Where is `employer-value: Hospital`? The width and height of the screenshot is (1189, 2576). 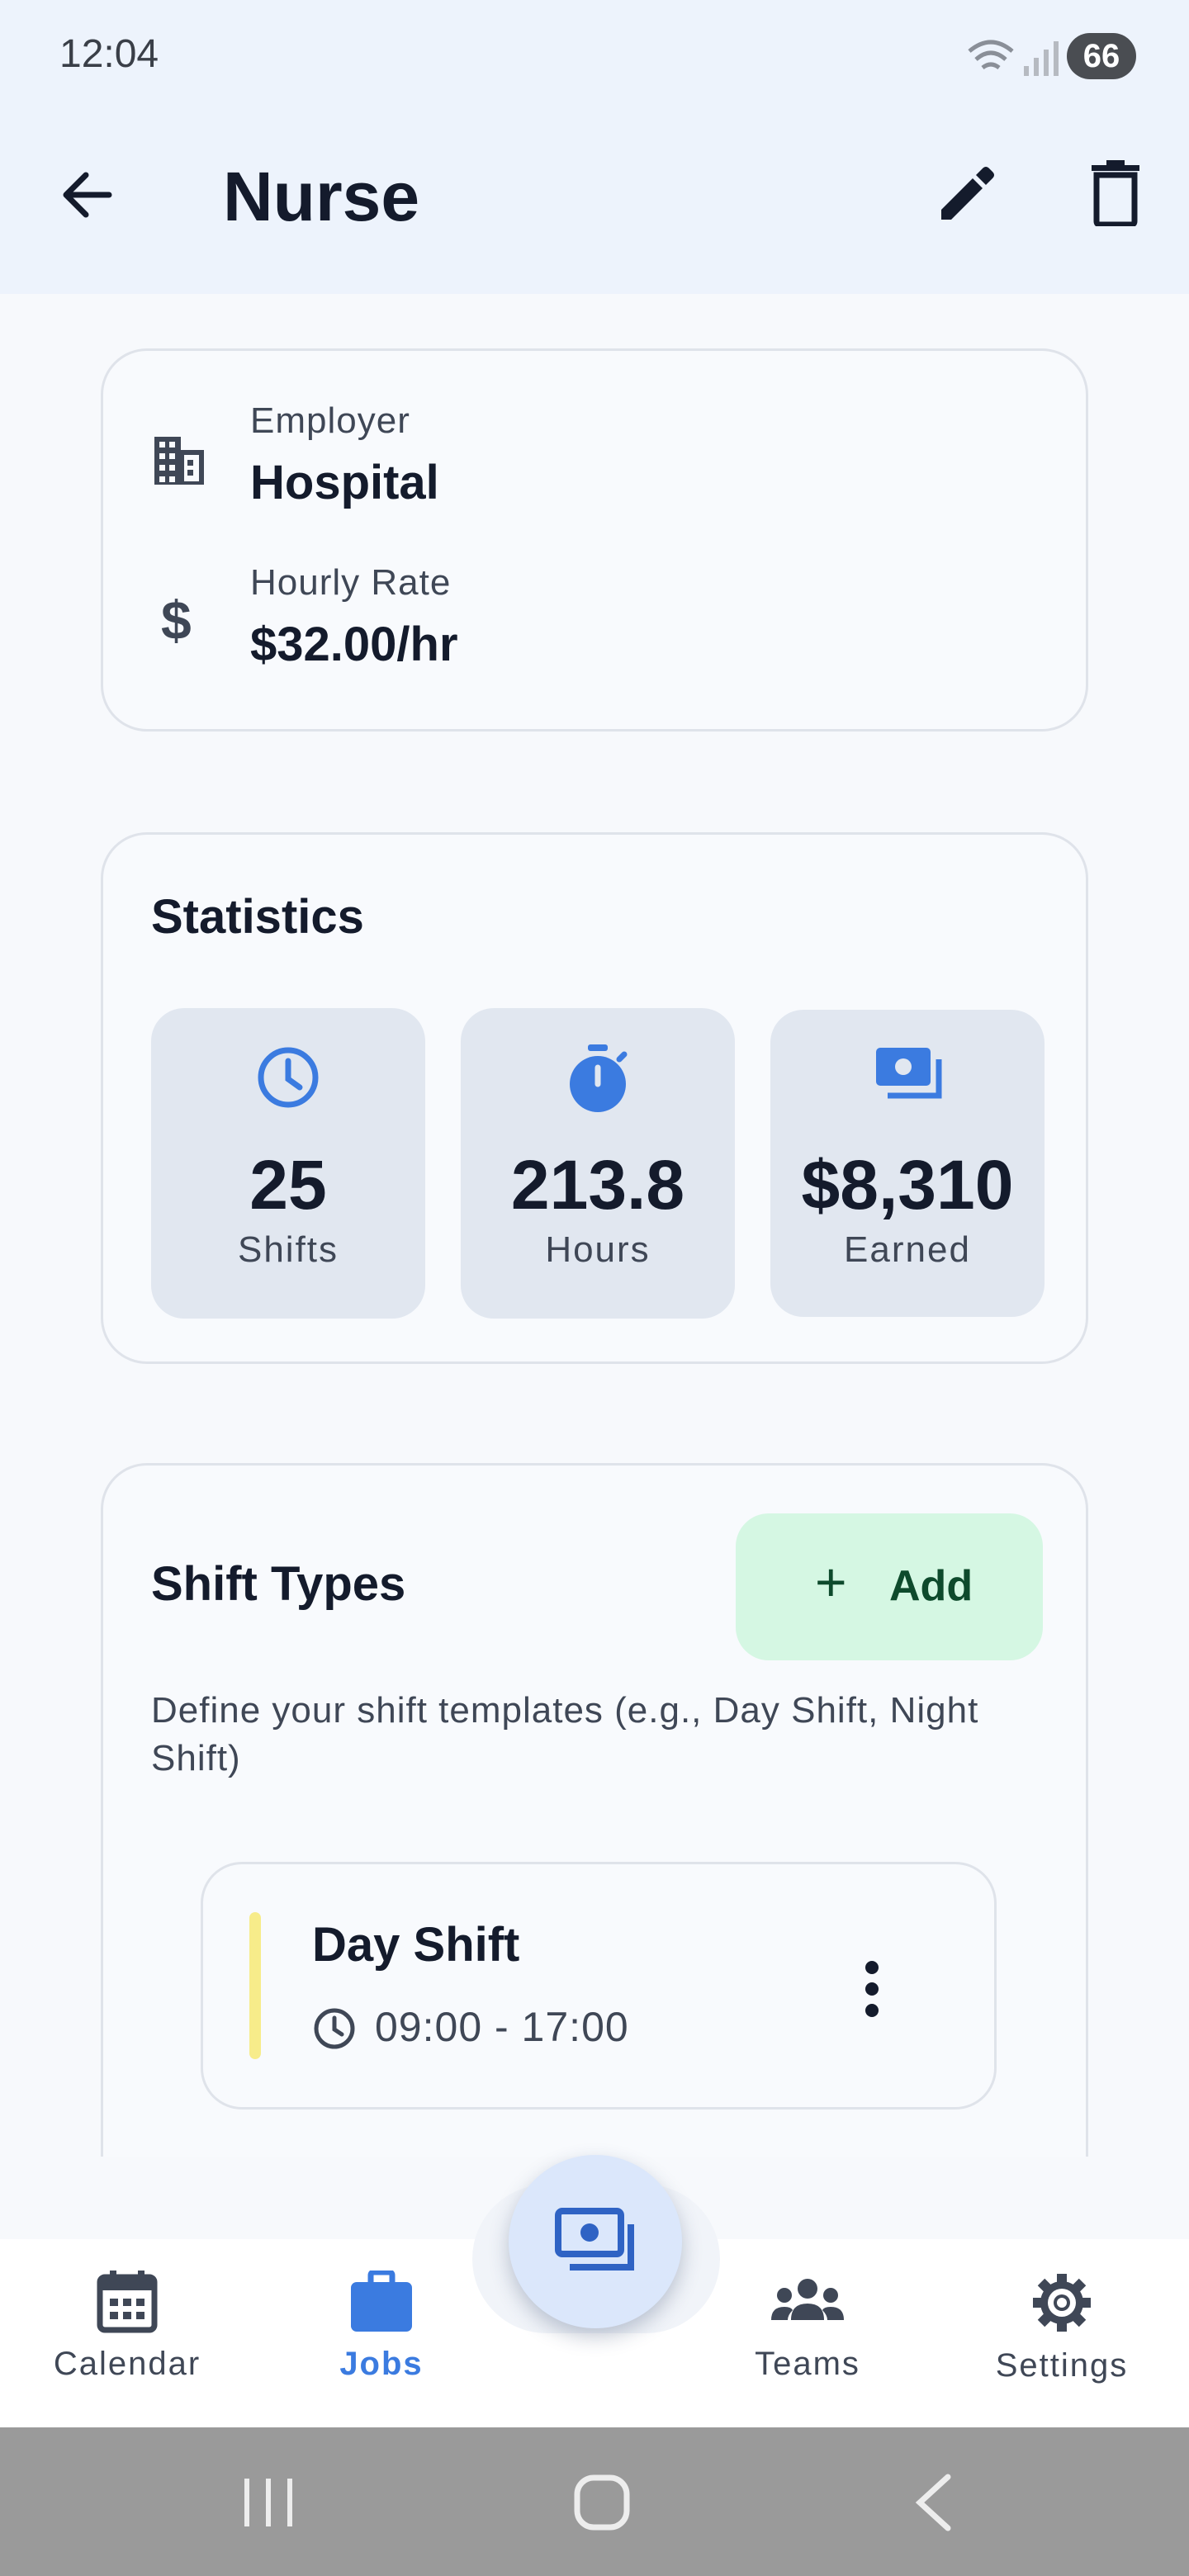 employer-value: Hospital is located at coordinates (344, 482).